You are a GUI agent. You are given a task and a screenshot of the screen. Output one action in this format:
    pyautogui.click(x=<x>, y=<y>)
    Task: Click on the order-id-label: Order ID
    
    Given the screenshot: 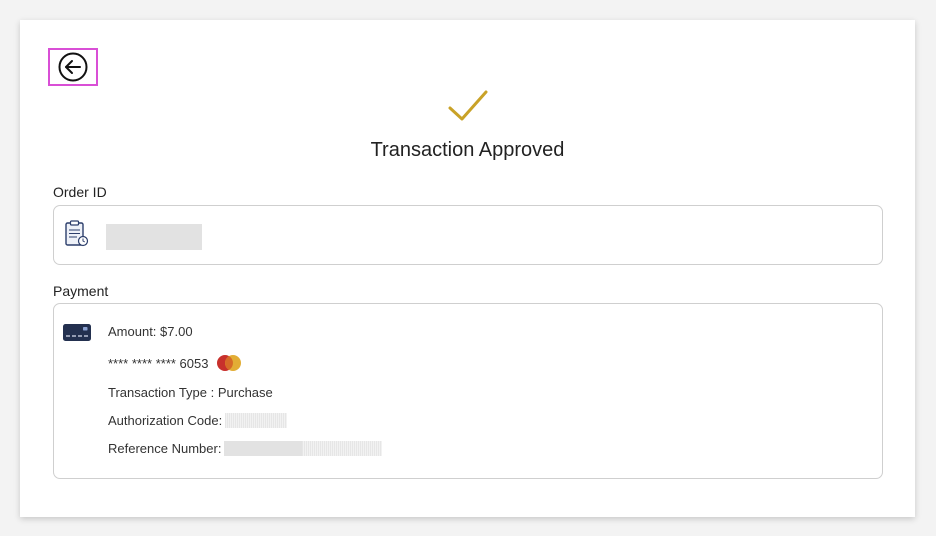 What is the action you would take?
    pyautogui.click(x=80, y=192)
    